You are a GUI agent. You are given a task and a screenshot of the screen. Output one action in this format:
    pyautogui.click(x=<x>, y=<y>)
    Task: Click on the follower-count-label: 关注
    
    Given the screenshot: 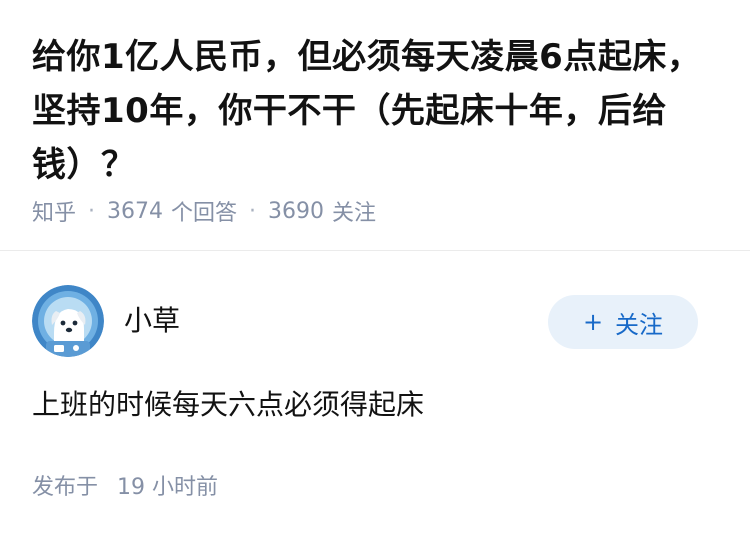 What is the action you would take?
    pyautogui.click(x=354, y=213)
    